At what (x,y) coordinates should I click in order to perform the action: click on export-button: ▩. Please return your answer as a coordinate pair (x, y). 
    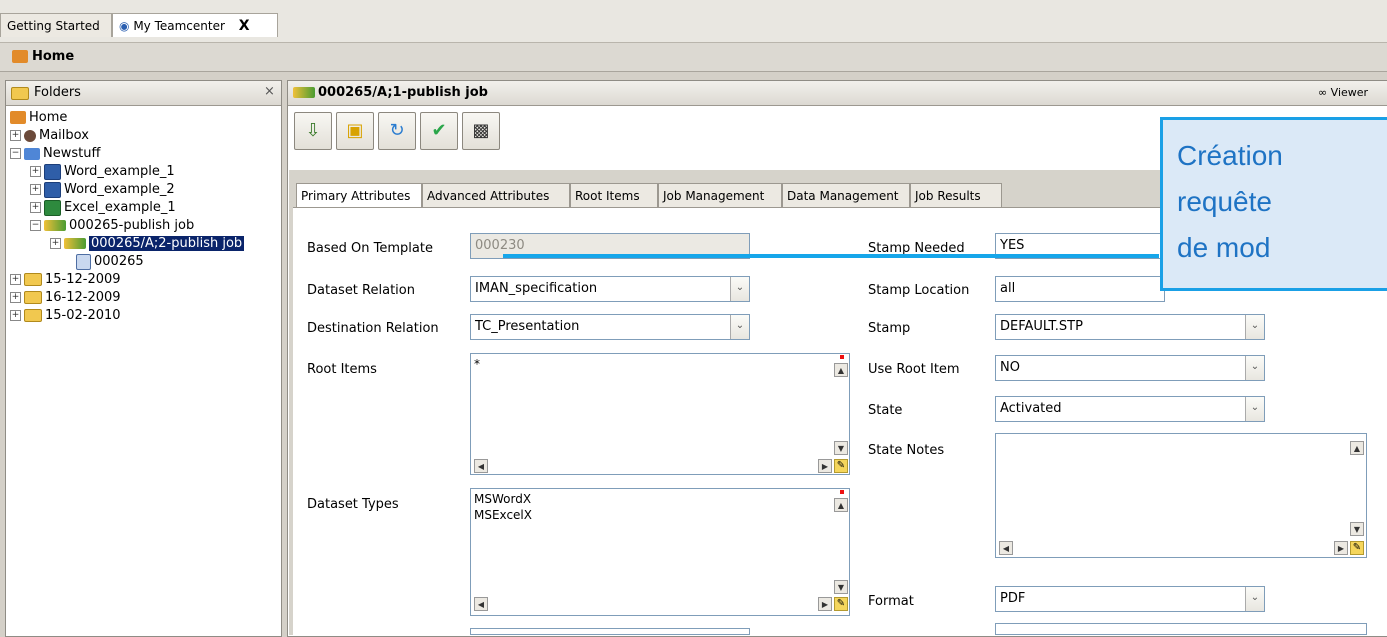
    Looking at the image, I should click on (481, 131).